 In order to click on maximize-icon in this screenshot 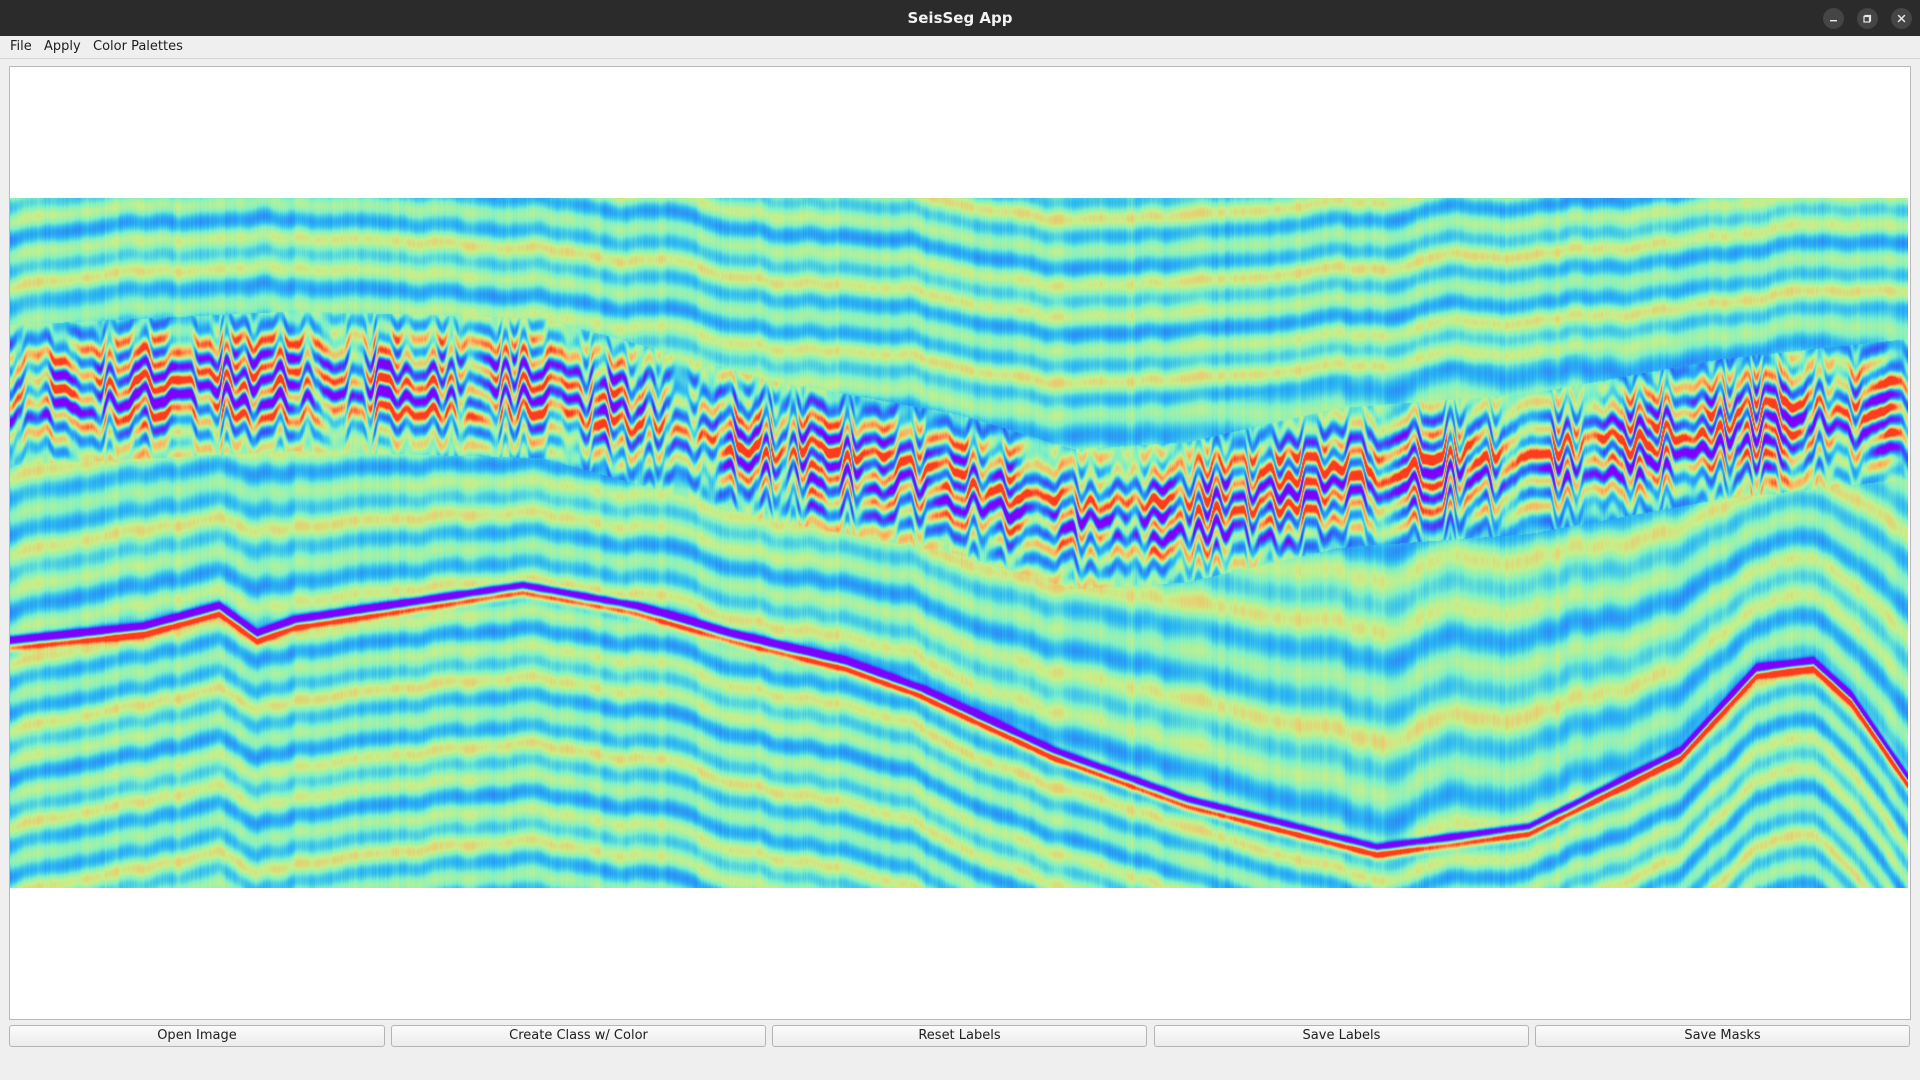, I will do `click(1867, 18)`.